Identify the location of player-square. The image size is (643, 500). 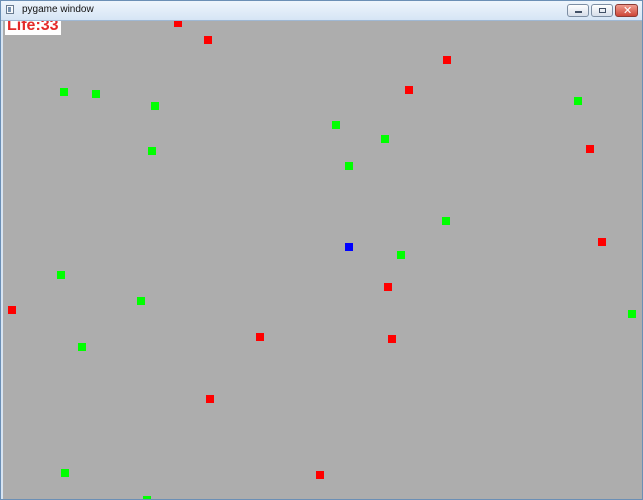
(349, 247).